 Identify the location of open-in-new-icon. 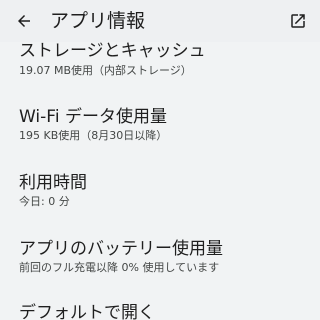
(298, 21).